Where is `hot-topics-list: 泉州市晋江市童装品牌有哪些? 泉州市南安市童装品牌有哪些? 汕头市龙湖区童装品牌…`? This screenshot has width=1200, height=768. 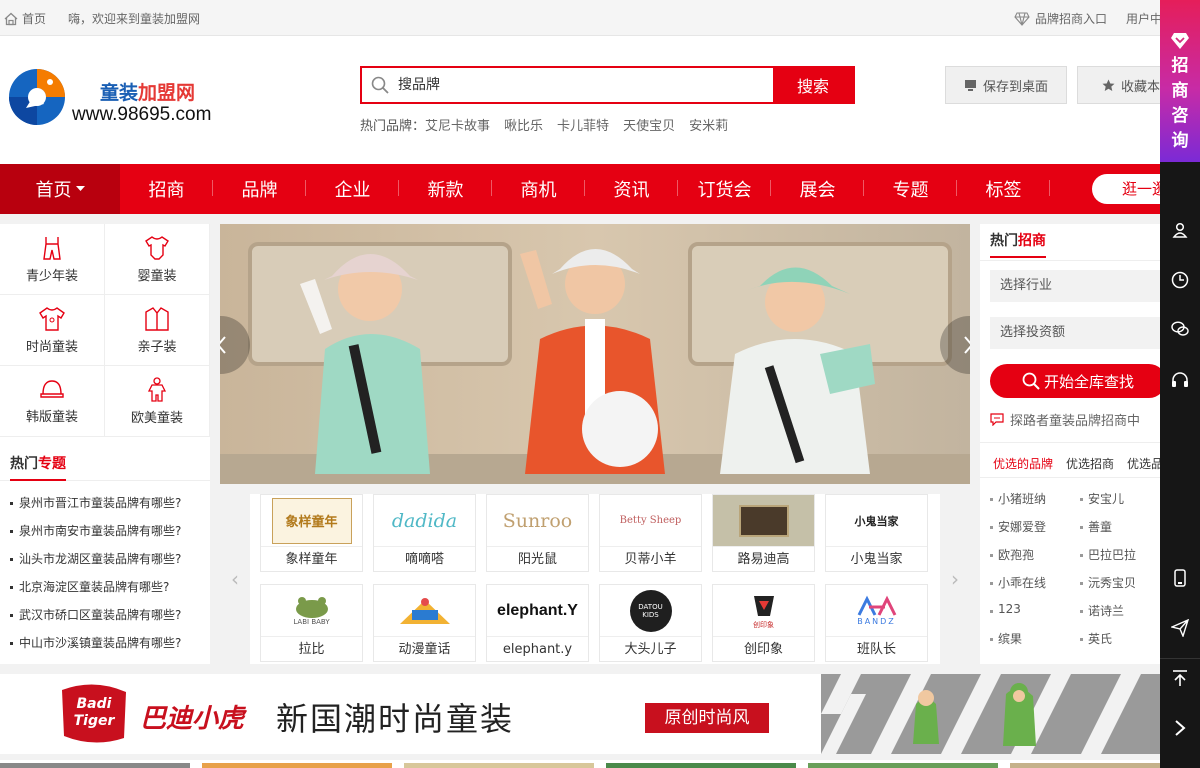
hot-topics-list: 泉州市晋江市童装品牌有哪些? 泉州市南安市童装品牌有哪些? 汕头市龙湖区童装品牌… is located at coordinates (105, 569).